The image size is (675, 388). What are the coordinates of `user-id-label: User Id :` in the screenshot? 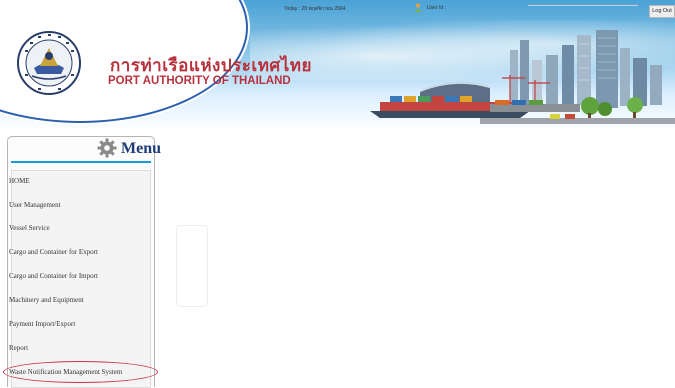 It's located at (436, 8).